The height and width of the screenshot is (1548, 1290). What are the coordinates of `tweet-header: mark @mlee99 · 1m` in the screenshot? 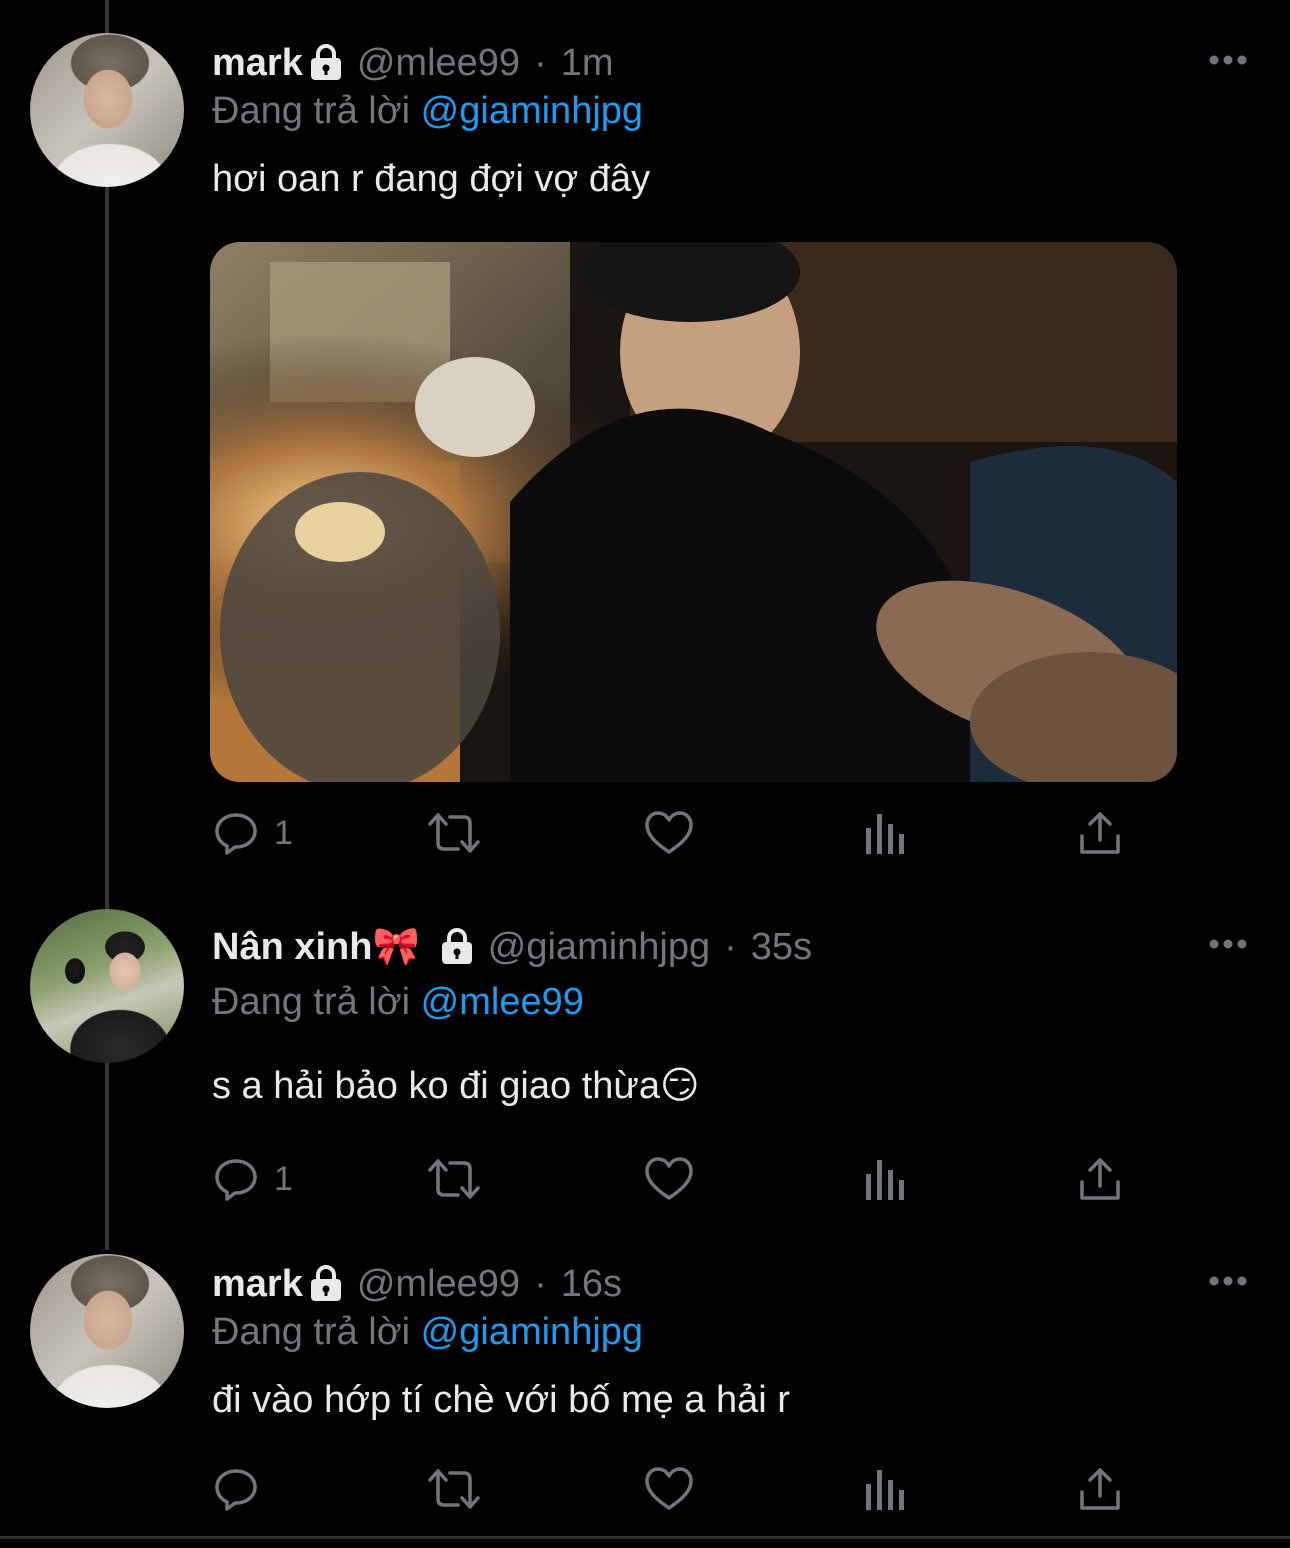 It's located at (413, 63).